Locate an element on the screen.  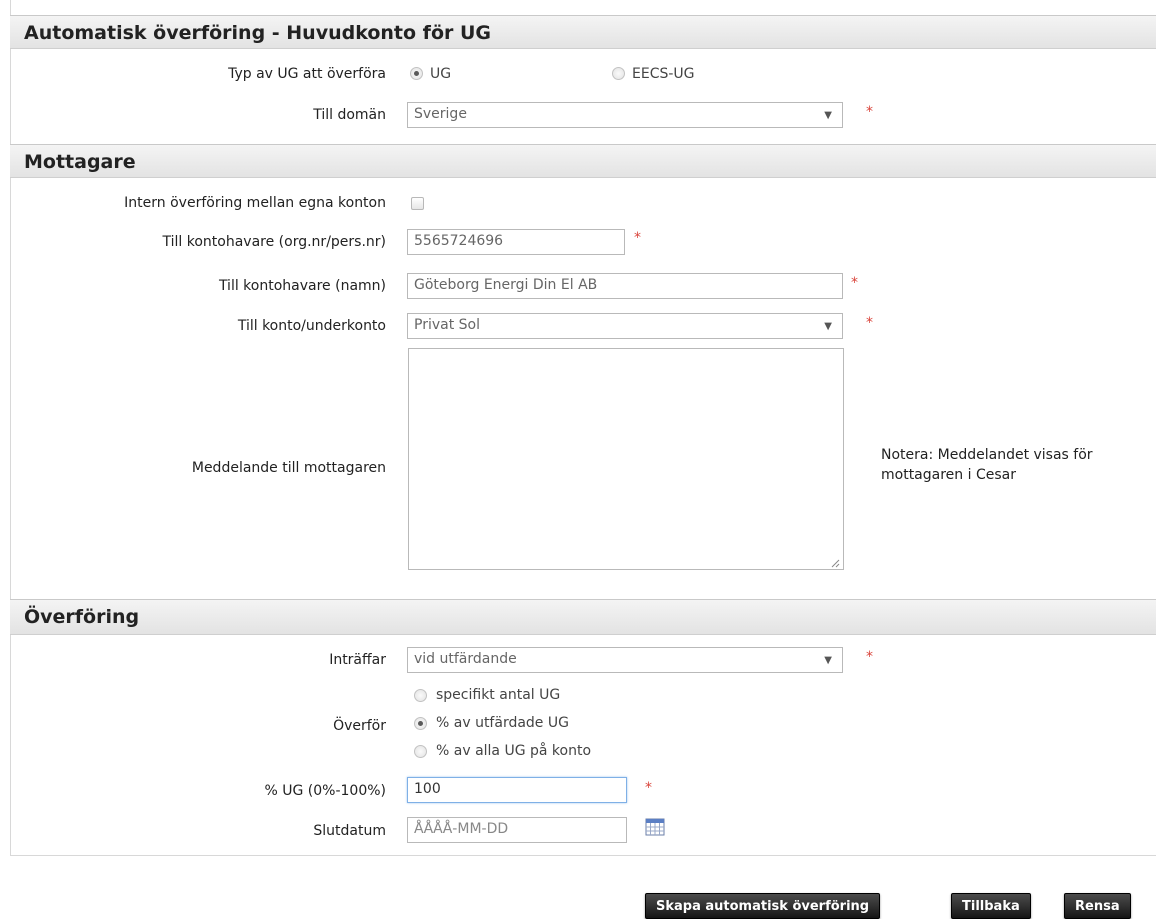
section-header-recipient: Mottagare is located at coordinates (583, 161).